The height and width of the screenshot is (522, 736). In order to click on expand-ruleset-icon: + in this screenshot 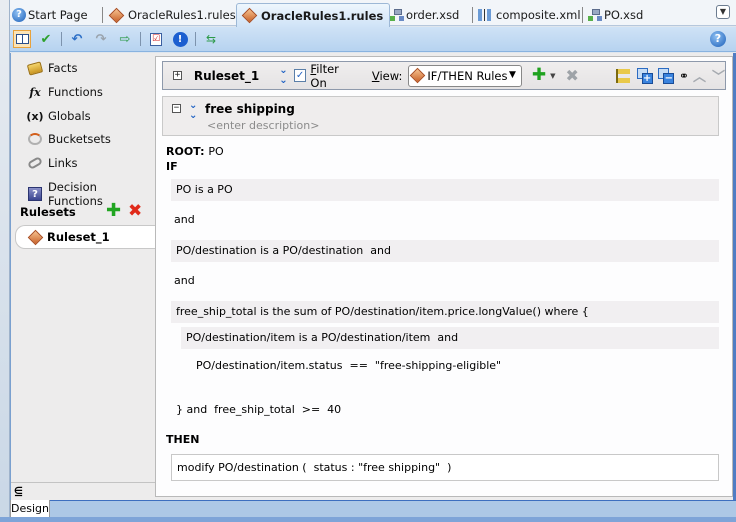, I will do `click(177, 75)`.